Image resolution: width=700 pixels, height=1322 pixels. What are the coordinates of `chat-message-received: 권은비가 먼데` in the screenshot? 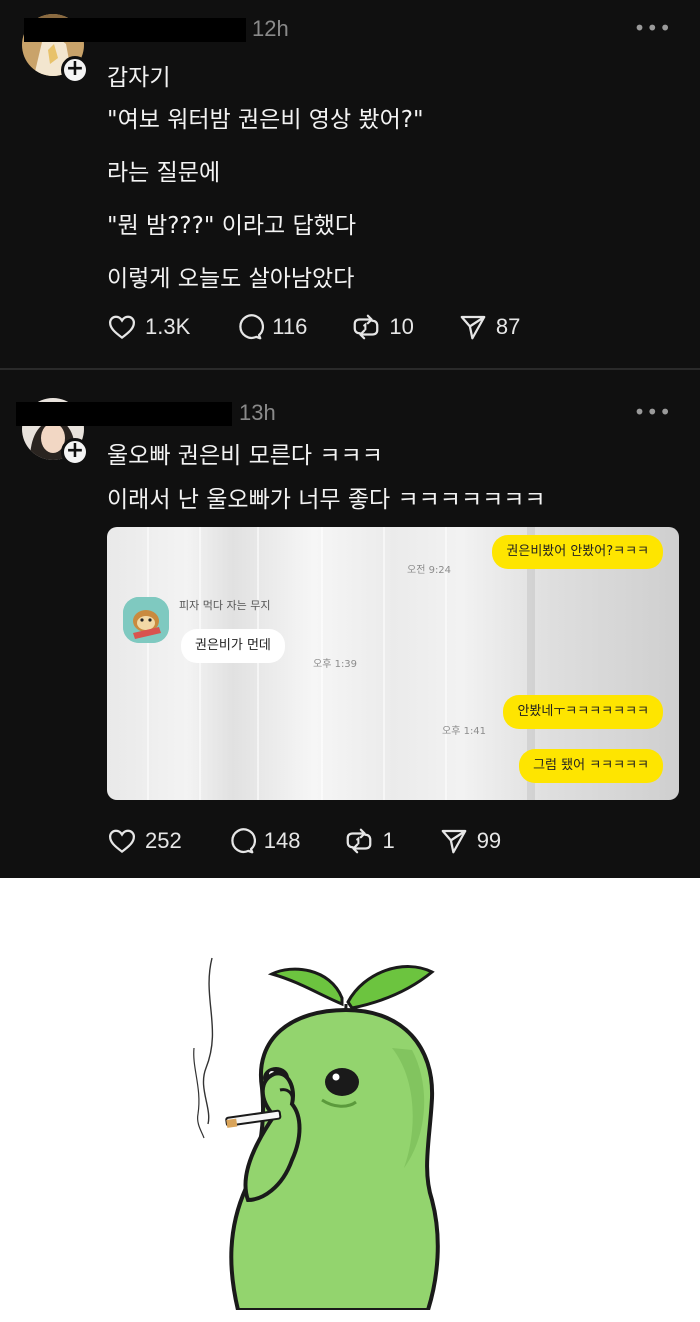 It's located at (233, 646).